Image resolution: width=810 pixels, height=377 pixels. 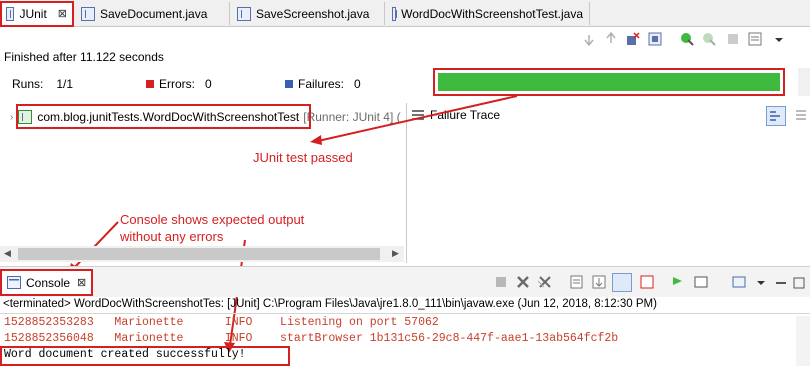 I want to click on open-console-menu-icon, so click(x=761, y=283).